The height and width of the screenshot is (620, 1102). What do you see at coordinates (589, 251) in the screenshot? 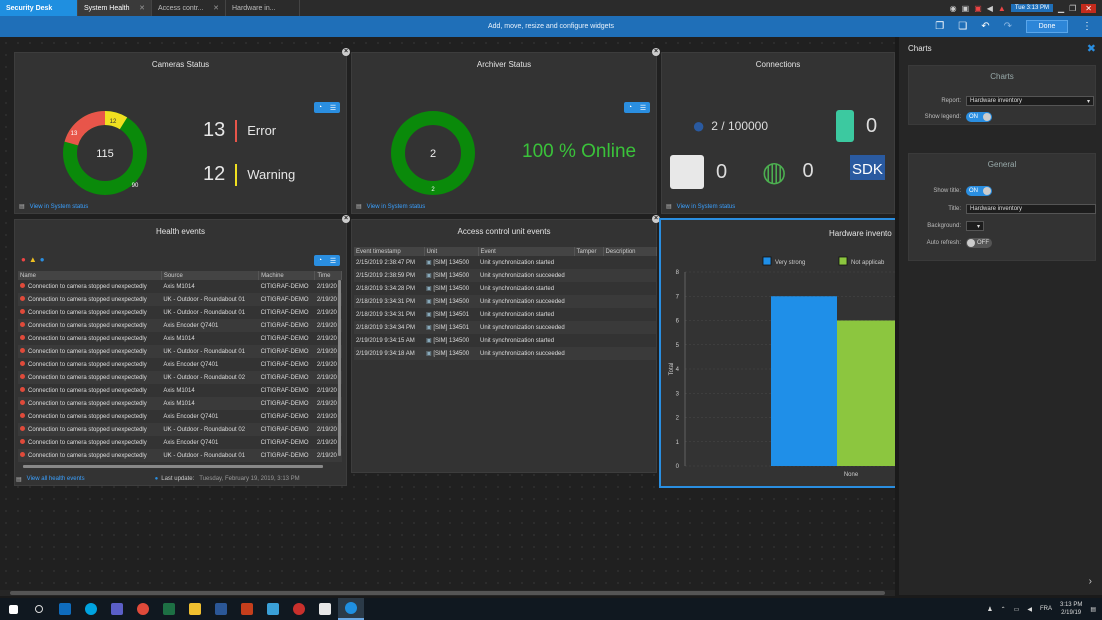
I see `column-header: Tamper` at bounding box center [589, 251].